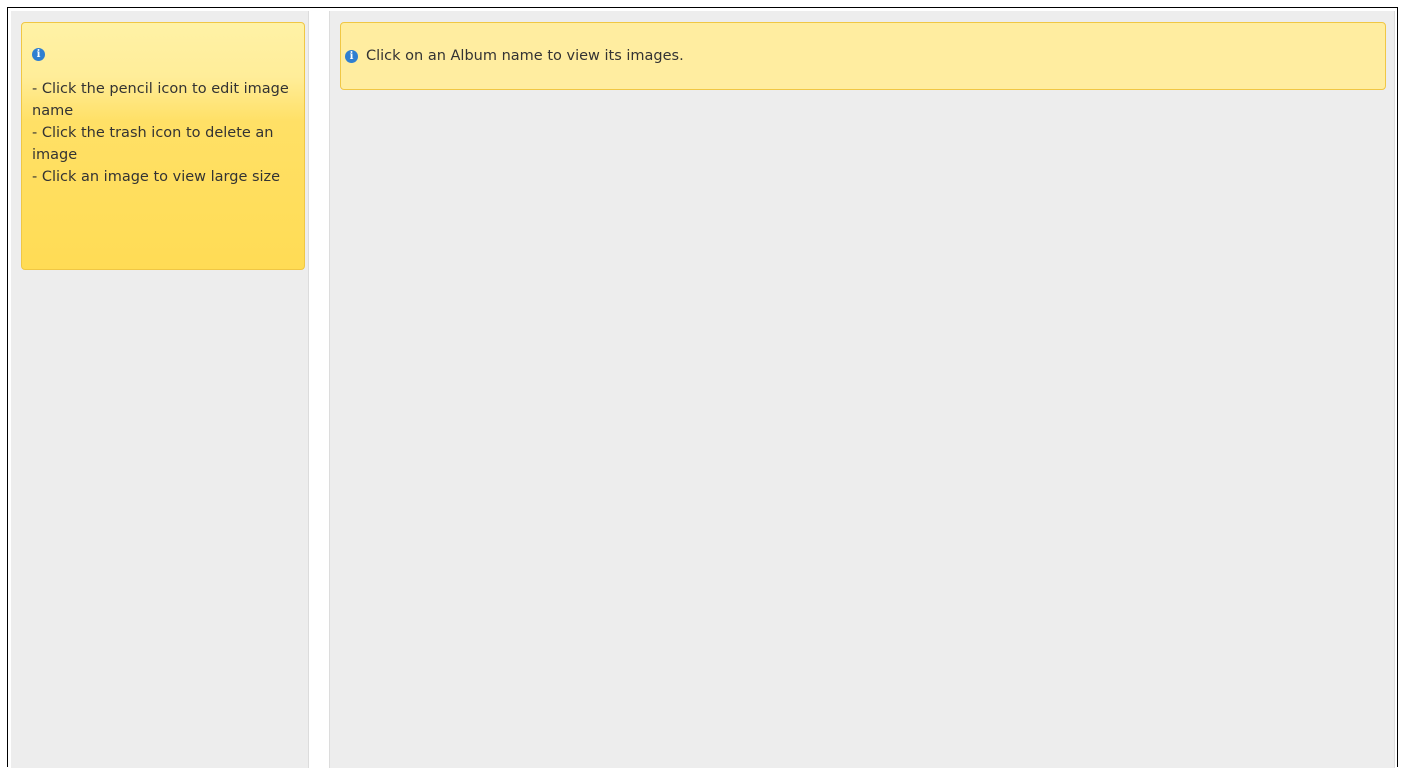  Describe the element at coordinates (319, 389) in the screenshot. I see `pane-gutter` at that location.